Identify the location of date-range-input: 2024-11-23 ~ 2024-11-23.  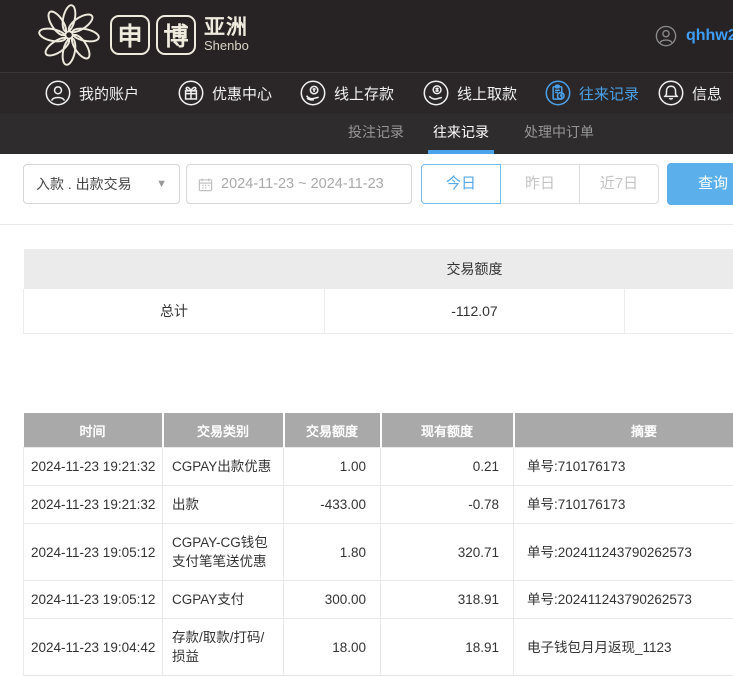
(299, 184).